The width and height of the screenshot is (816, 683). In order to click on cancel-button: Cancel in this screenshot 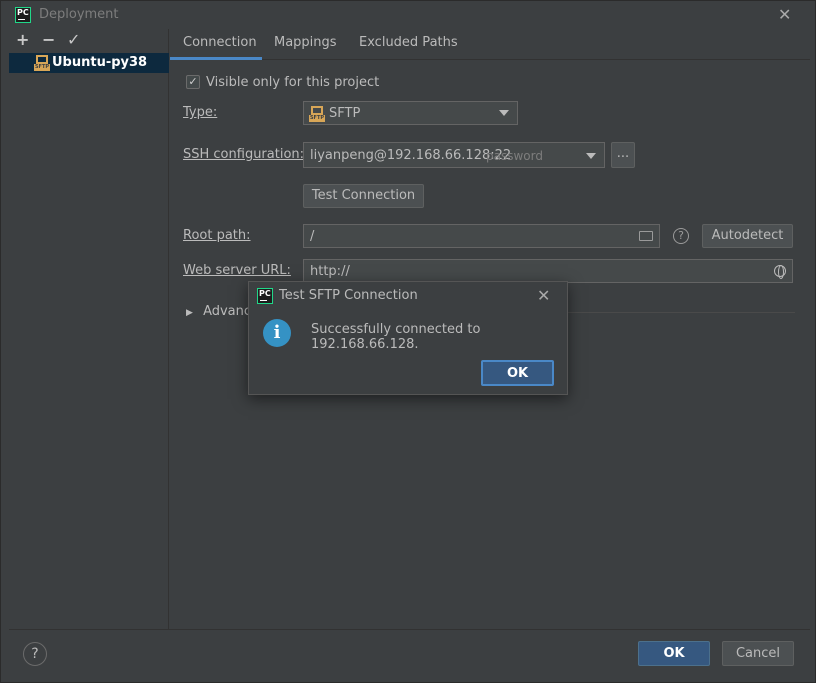, I will do `click(758, 653)`.